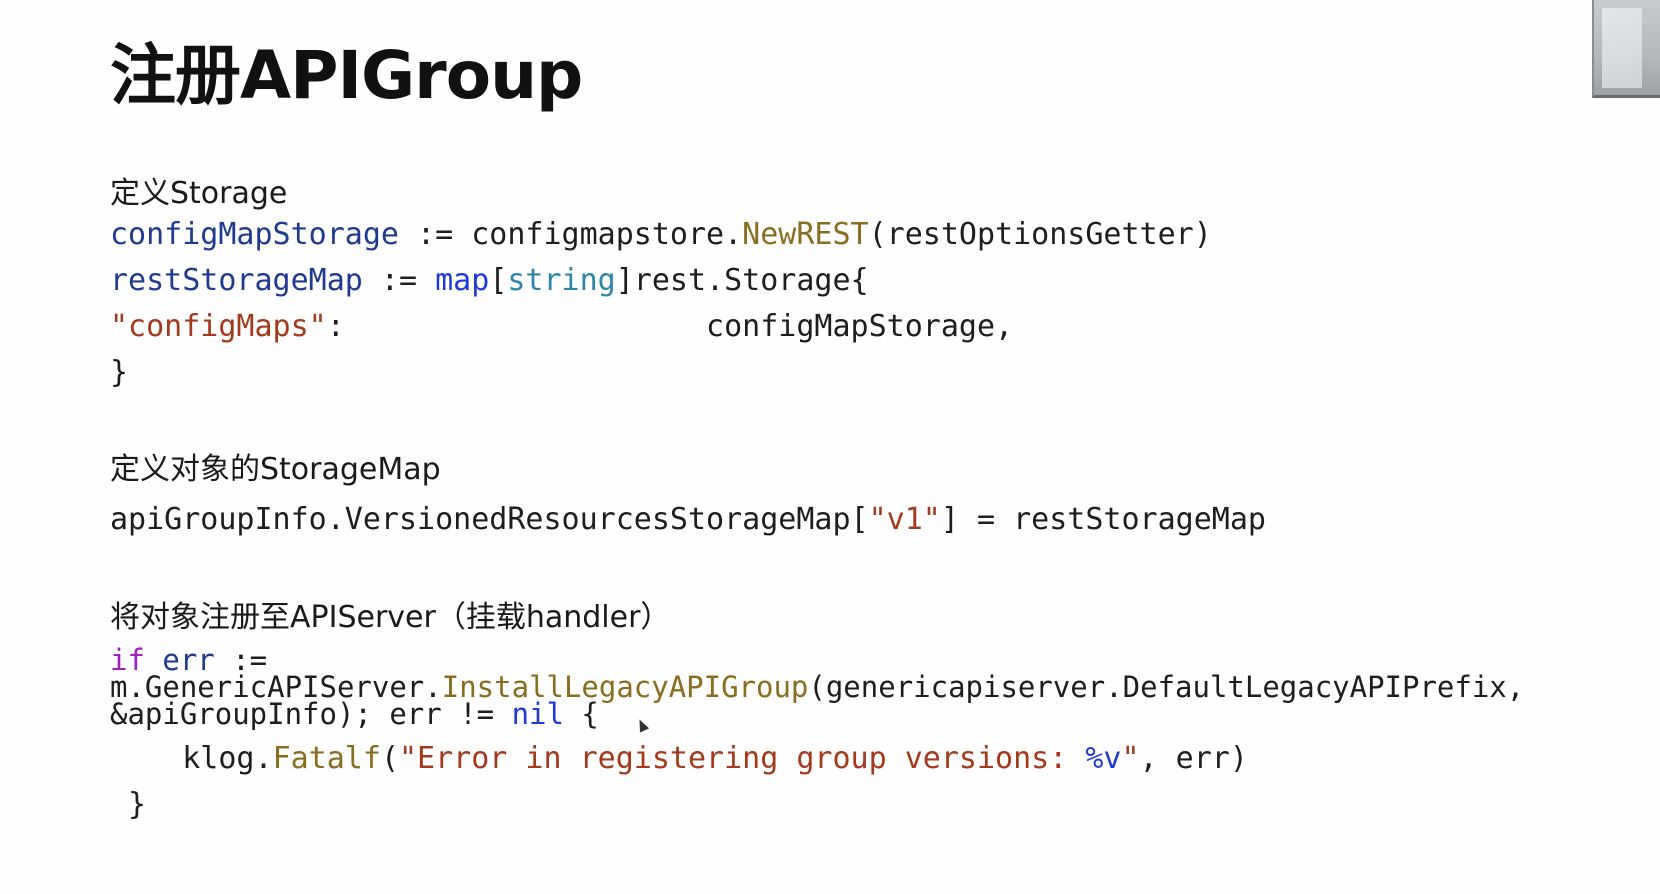 This screenshot has width=1660, height=894. I want to click on code-token: Fatalf, so click(326, 758).